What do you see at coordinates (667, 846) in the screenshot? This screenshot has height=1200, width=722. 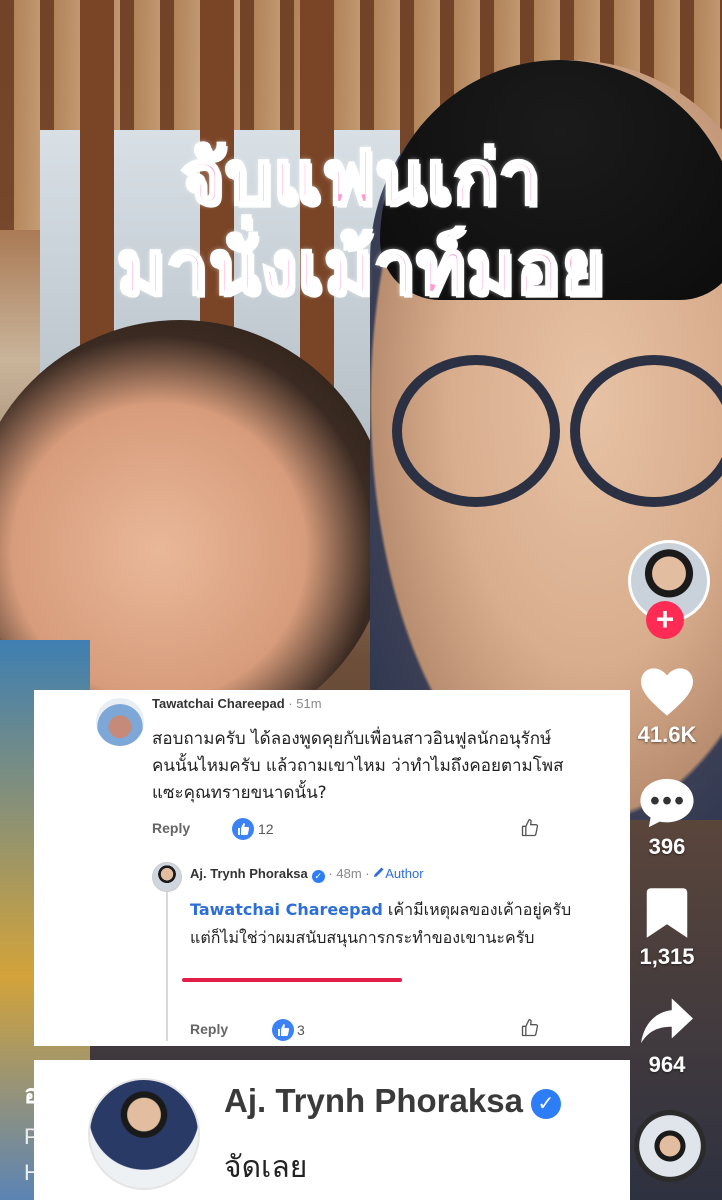 I see `comment-count: 396` at bounding box center [667, 846].